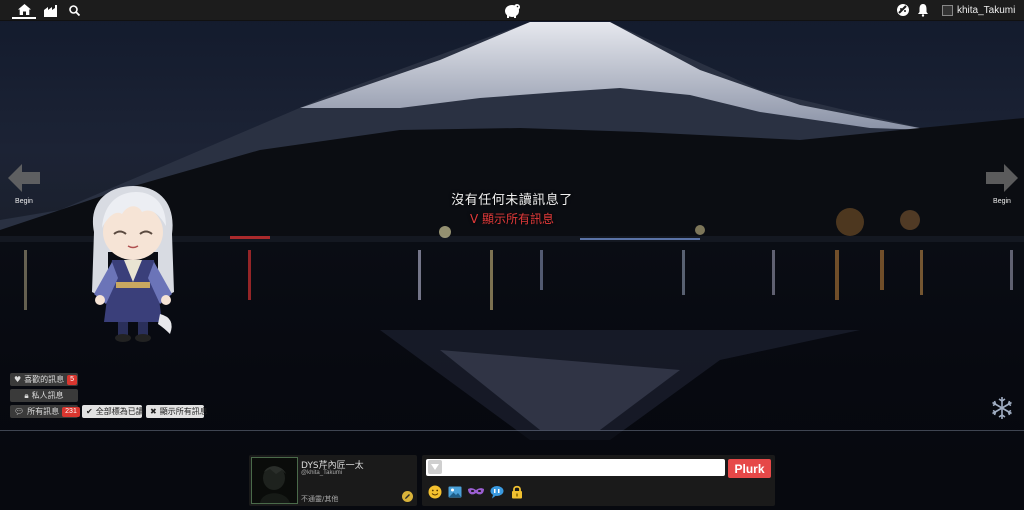  Describe the element at coordinates (749, 468) in the screenshot. I see `plurk-submit-button: Plurk` at that location.